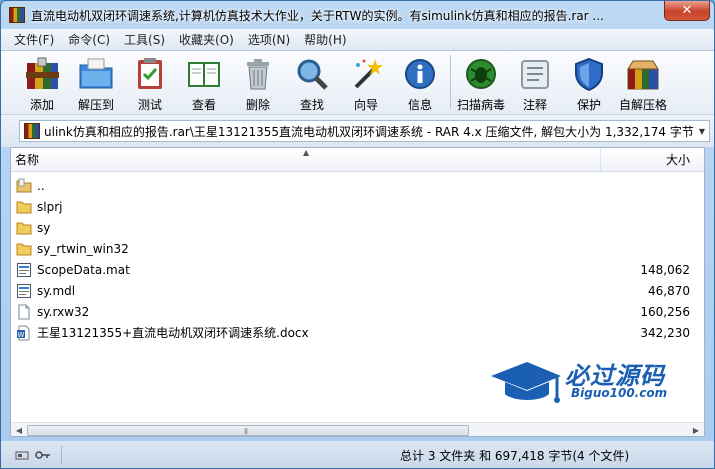 The image size is (715, 469). Describe the element at coordinates (204, 74) in the screenshot. I see `view-book-icon` at that location.